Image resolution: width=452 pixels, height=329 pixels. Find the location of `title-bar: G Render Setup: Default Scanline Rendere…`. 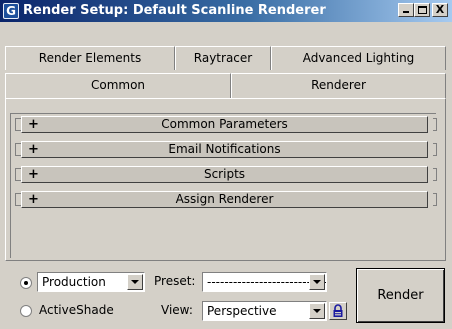

title-bar: G Render Setup: Default Scanline Rendere… is located at coordinates (226, 11).